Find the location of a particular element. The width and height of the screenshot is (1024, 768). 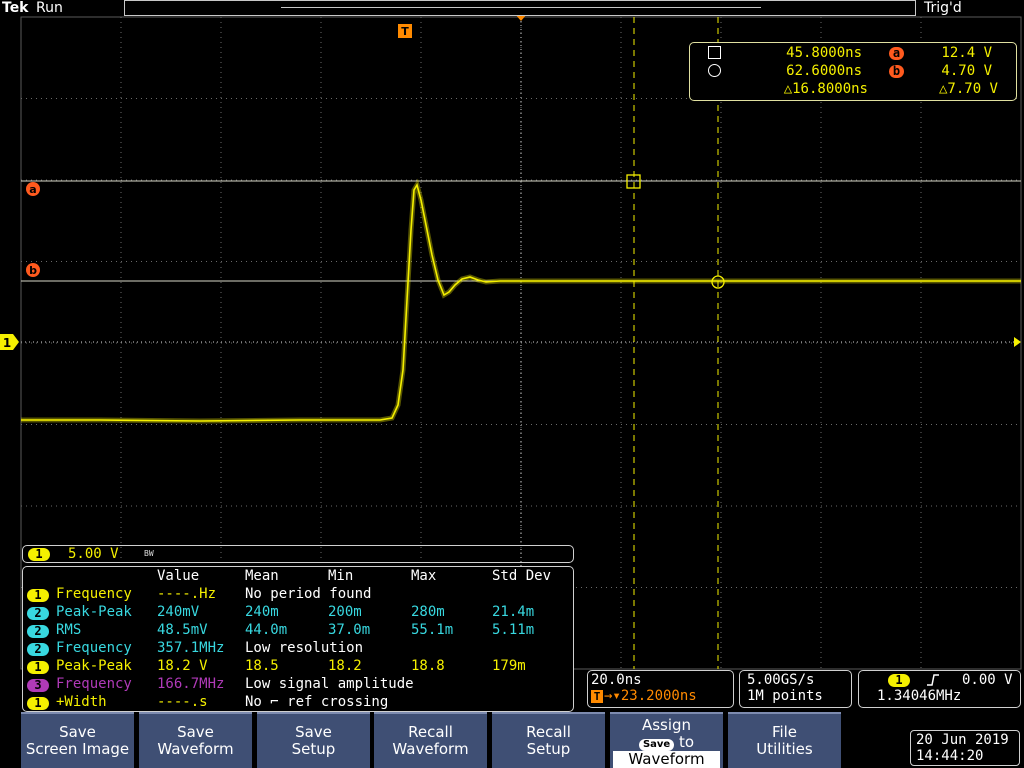

header-value: Value is located at coordinates (178, 576).